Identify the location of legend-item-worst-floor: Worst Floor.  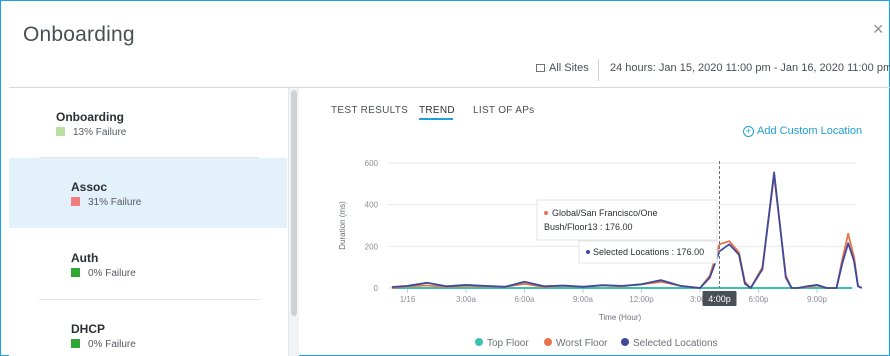
(576, 343).